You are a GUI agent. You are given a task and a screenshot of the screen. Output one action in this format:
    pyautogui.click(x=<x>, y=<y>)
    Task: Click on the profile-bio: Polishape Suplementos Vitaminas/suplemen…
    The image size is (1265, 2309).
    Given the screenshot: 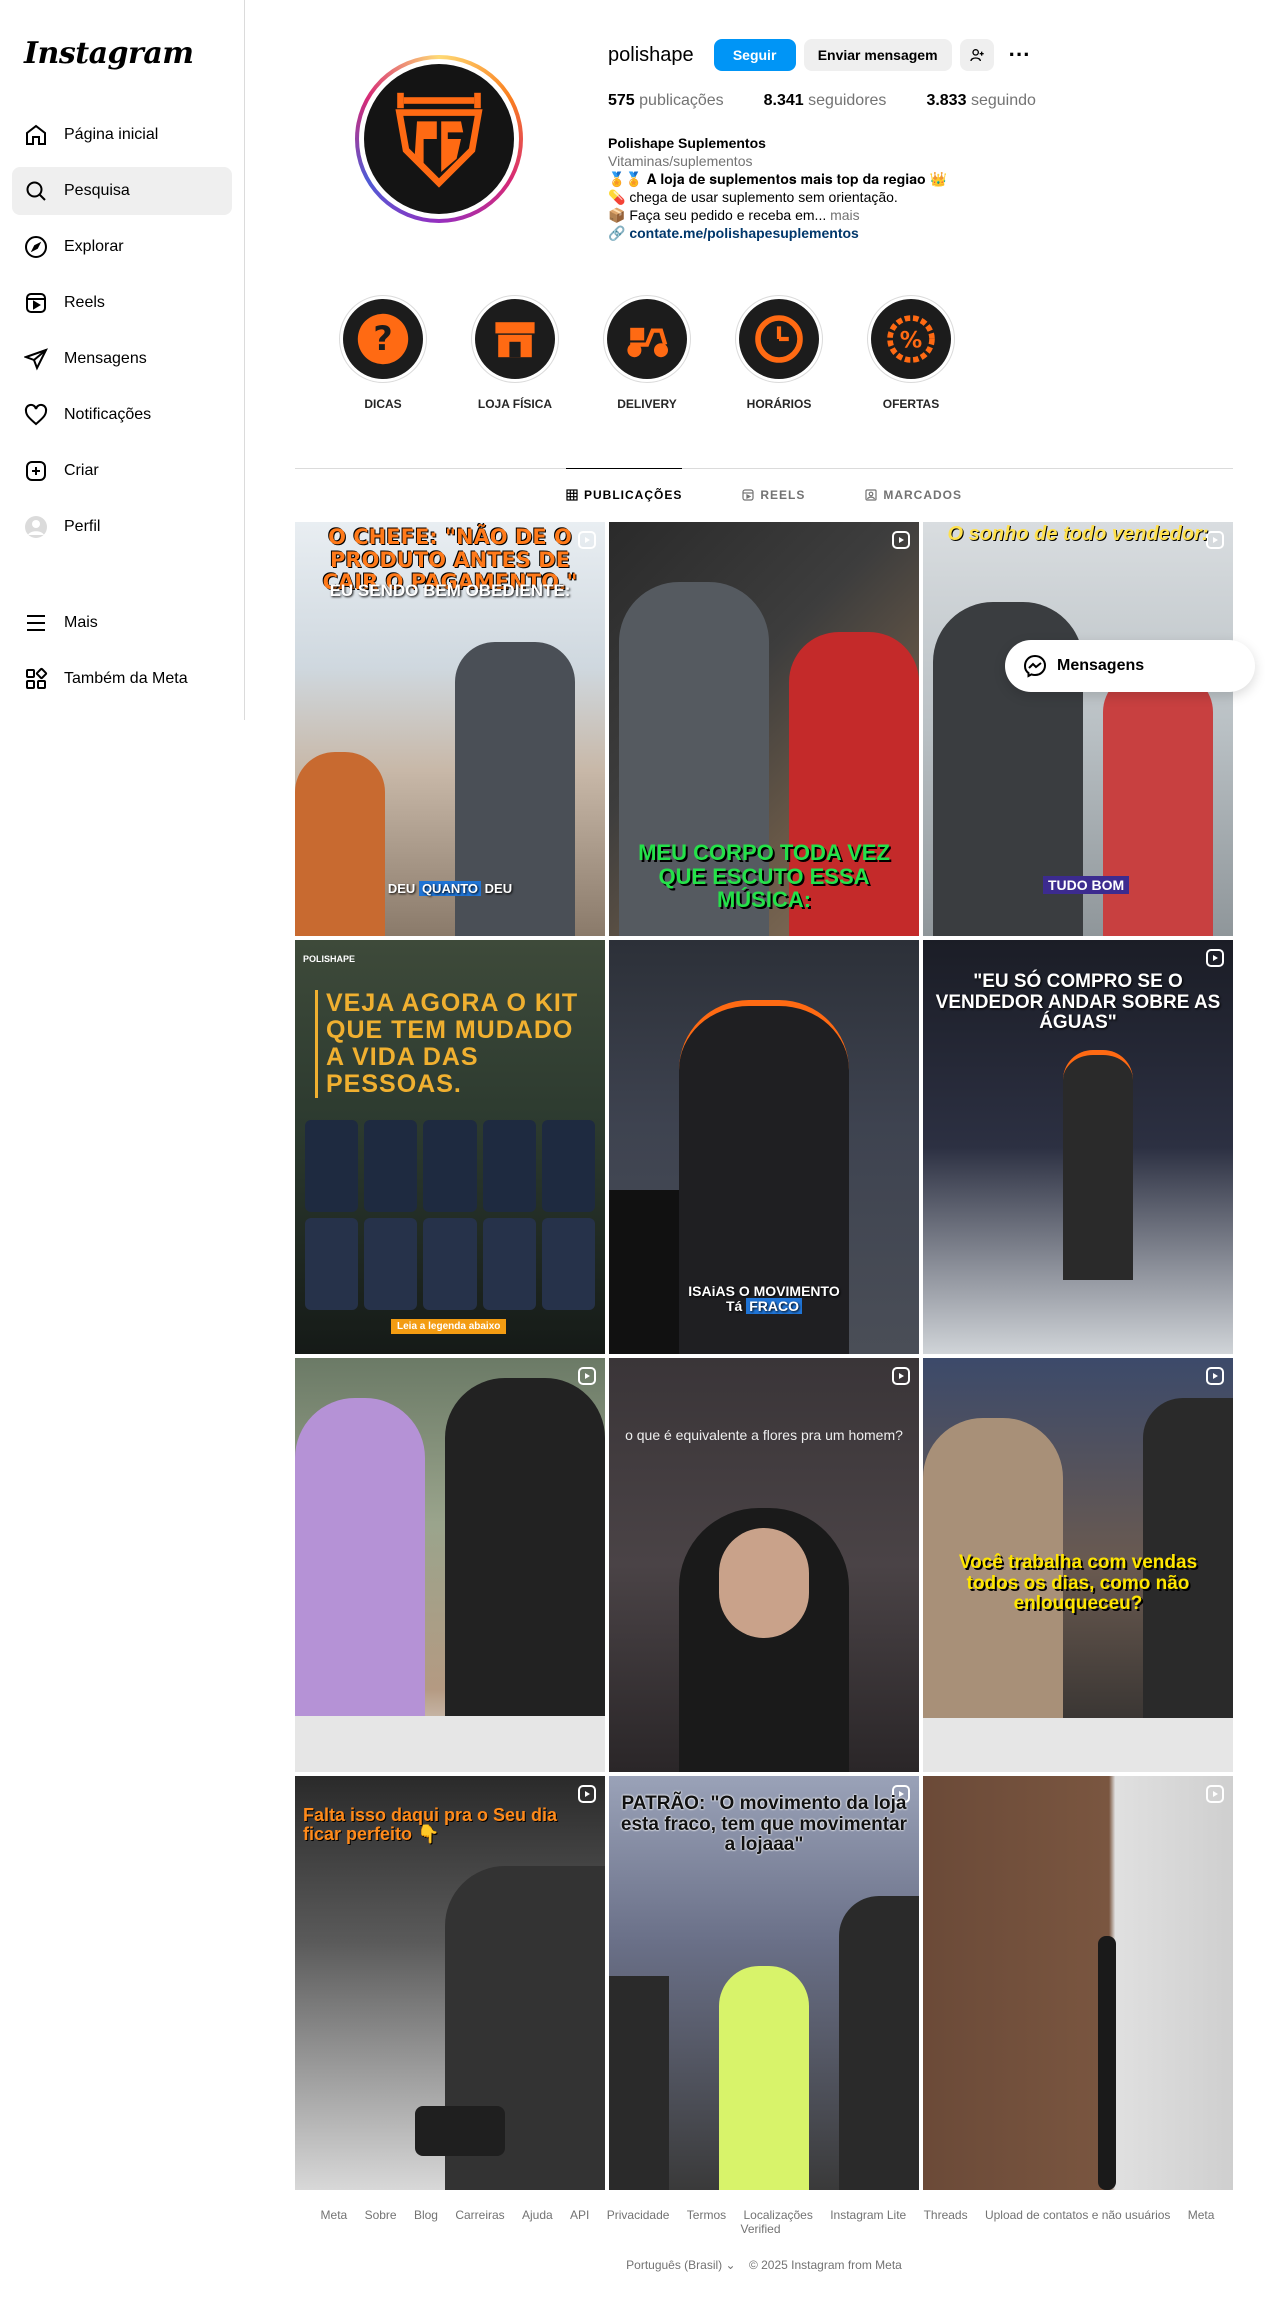 What is the action you would take?
    pyautogui.click(x=918, y=188)
    